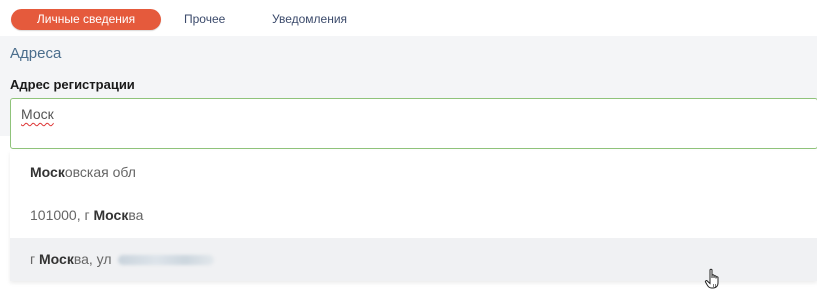 The height and width of the screenshot is (291, 817). I want to click on suggestion-item-hovered: г Москва, ул, so click(413, 259).